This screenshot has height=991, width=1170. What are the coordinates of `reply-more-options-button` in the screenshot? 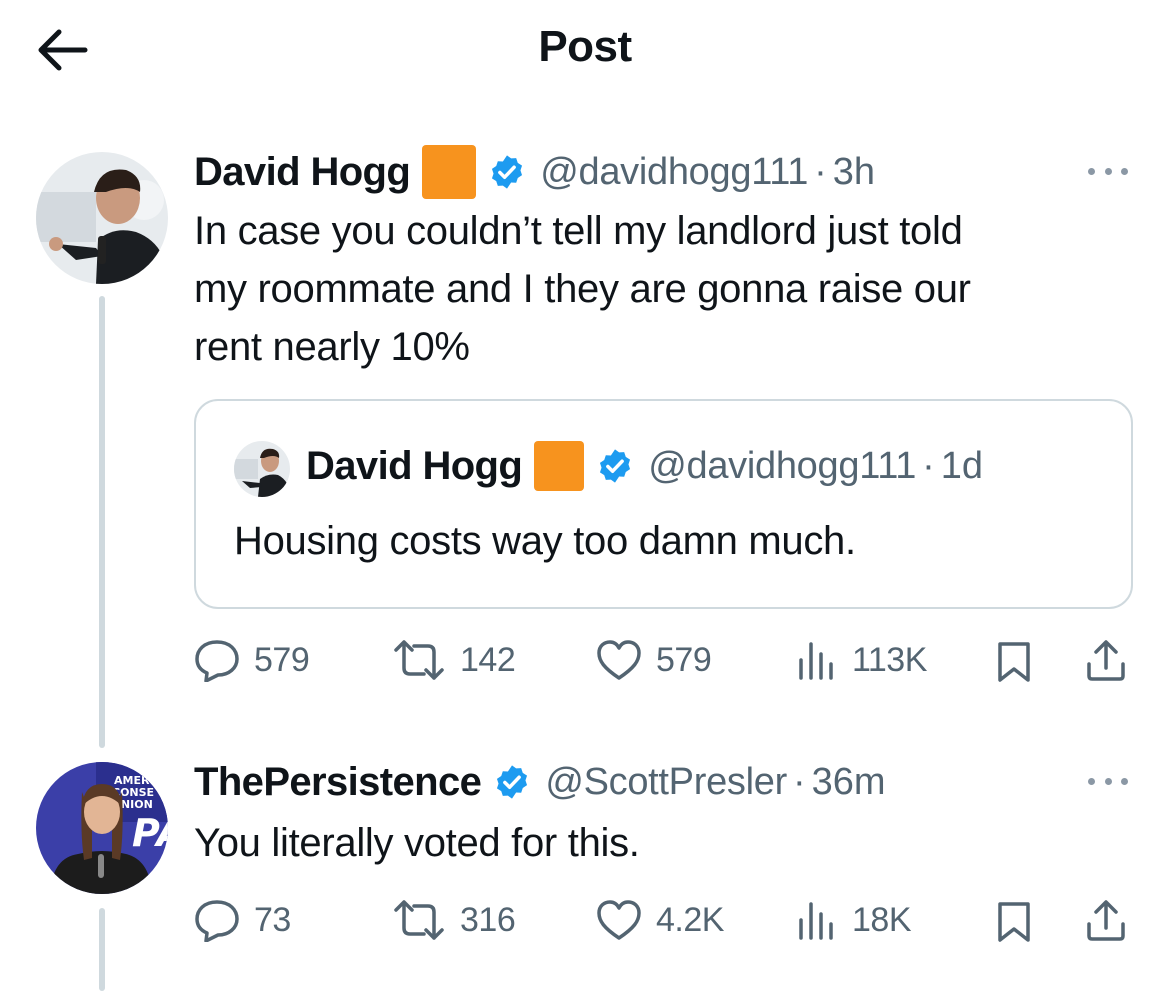 It's located at (1108, 781).